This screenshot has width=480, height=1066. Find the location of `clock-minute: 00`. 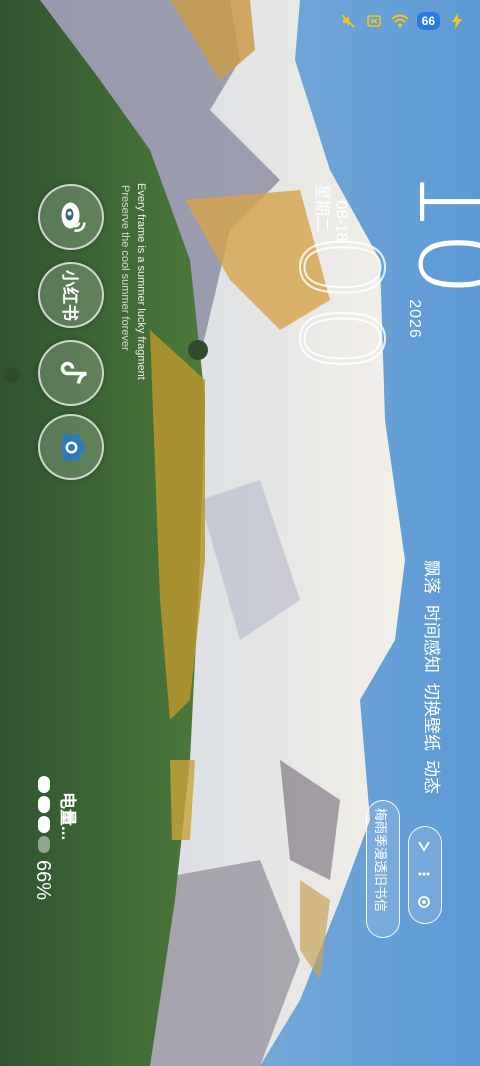

clock-minute: 00 is located at coordinates (339, 303).